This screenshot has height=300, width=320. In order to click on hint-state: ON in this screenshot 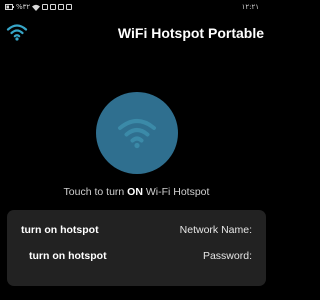, I will do `click(135, 192)`.